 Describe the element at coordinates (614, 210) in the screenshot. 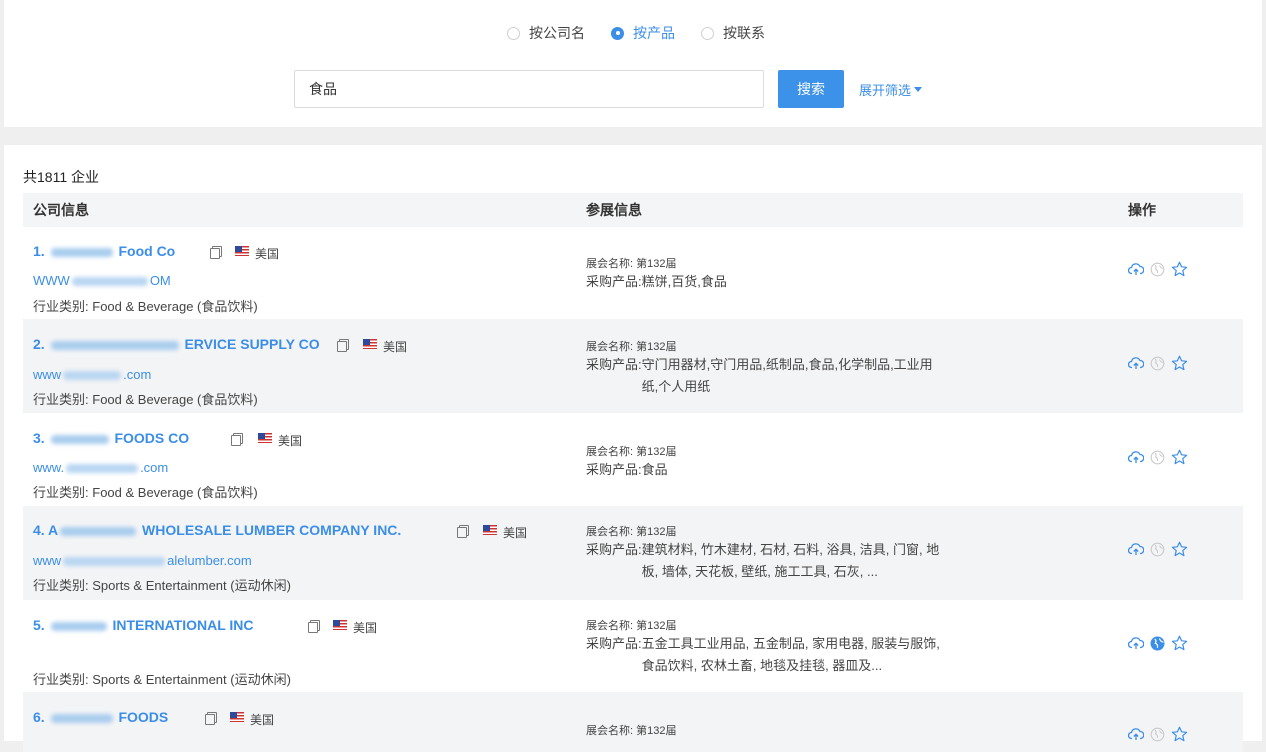

I see `header-expo: 参展信息` at that location.